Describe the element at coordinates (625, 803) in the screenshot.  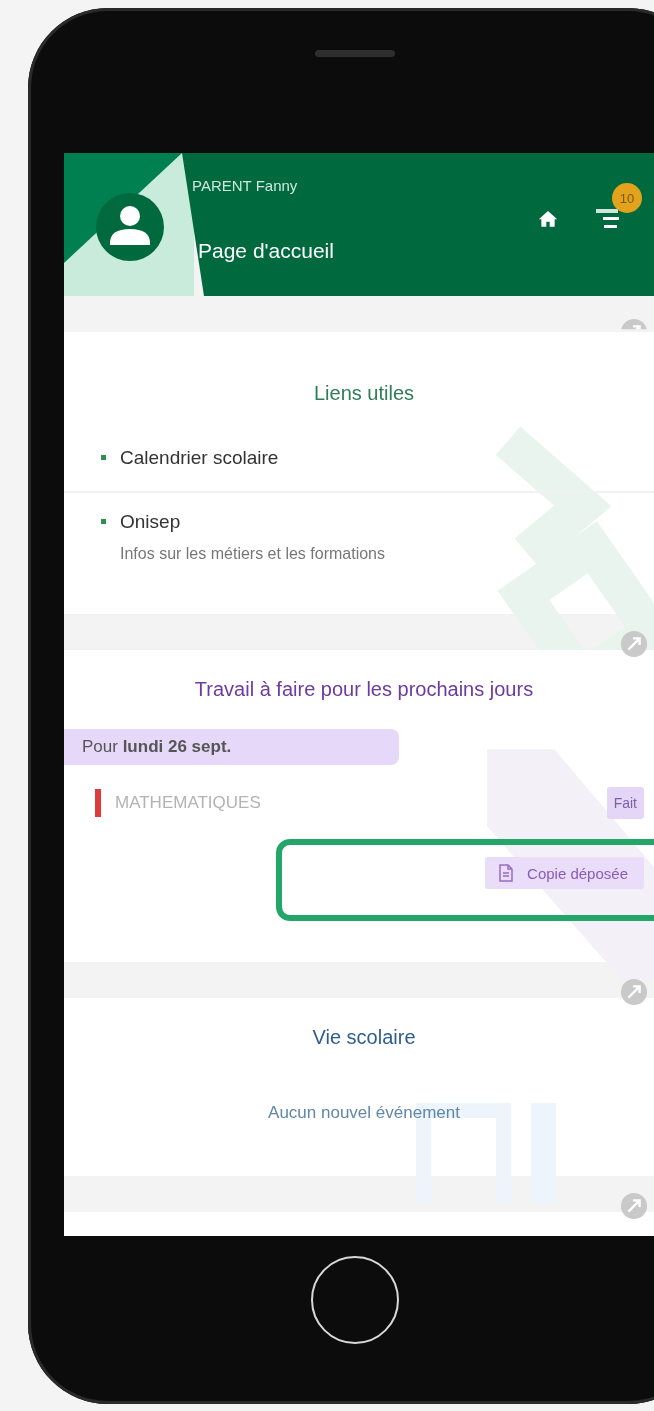
I see `status-tag: Fait` at that location.